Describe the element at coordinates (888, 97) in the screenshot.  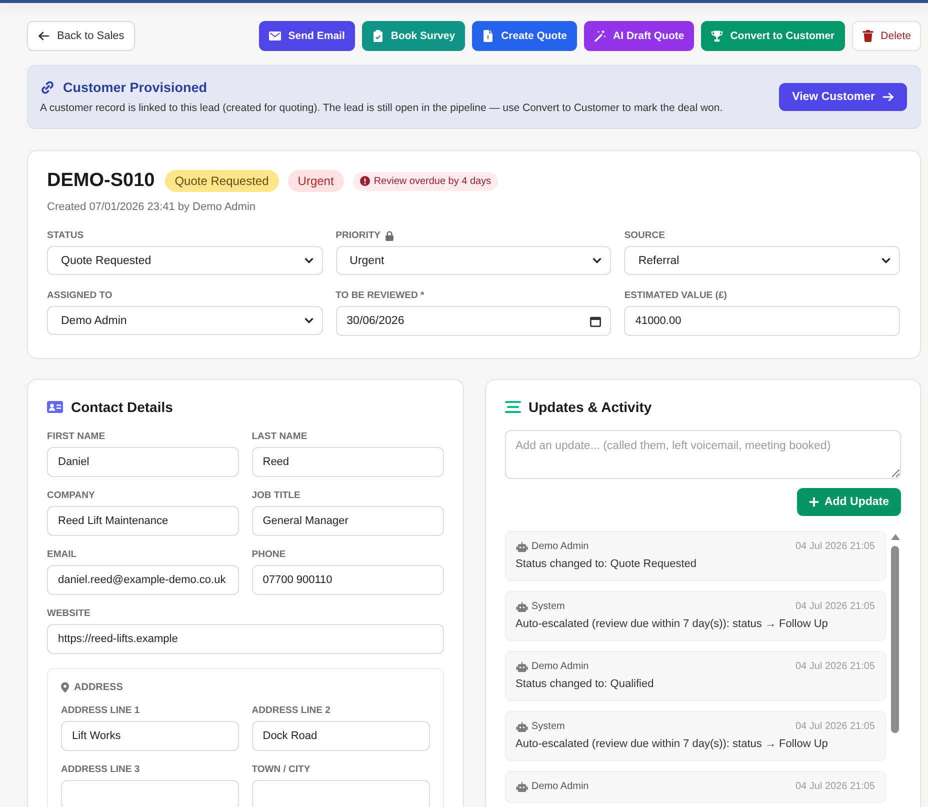
I see `arrow-right-icon` at that location.